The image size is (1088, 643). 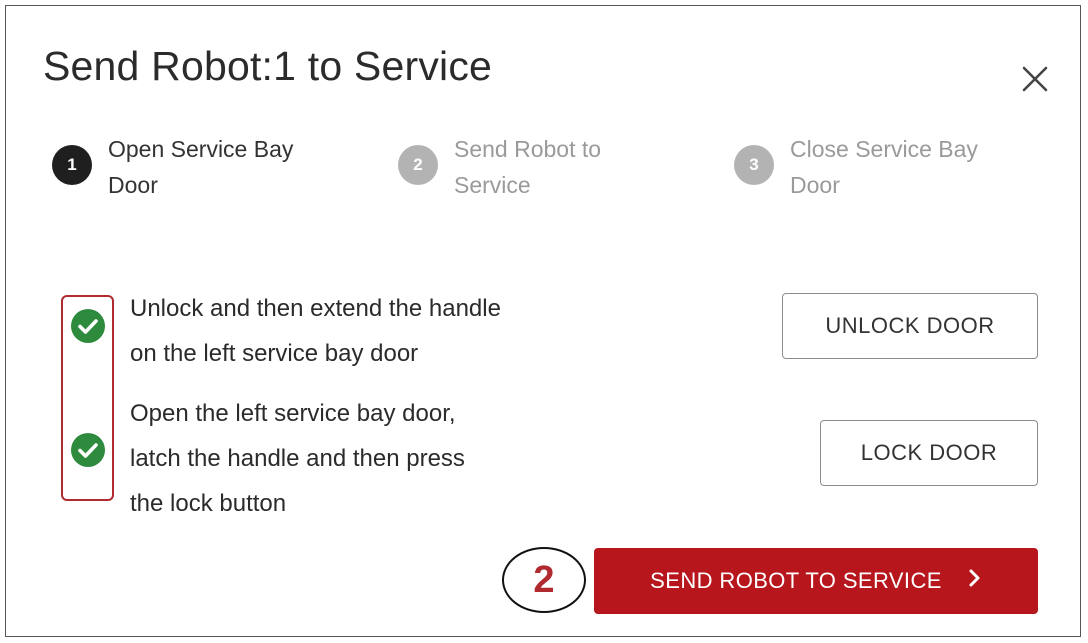 I want to click on close-icon, so click(x=1034, y=80).